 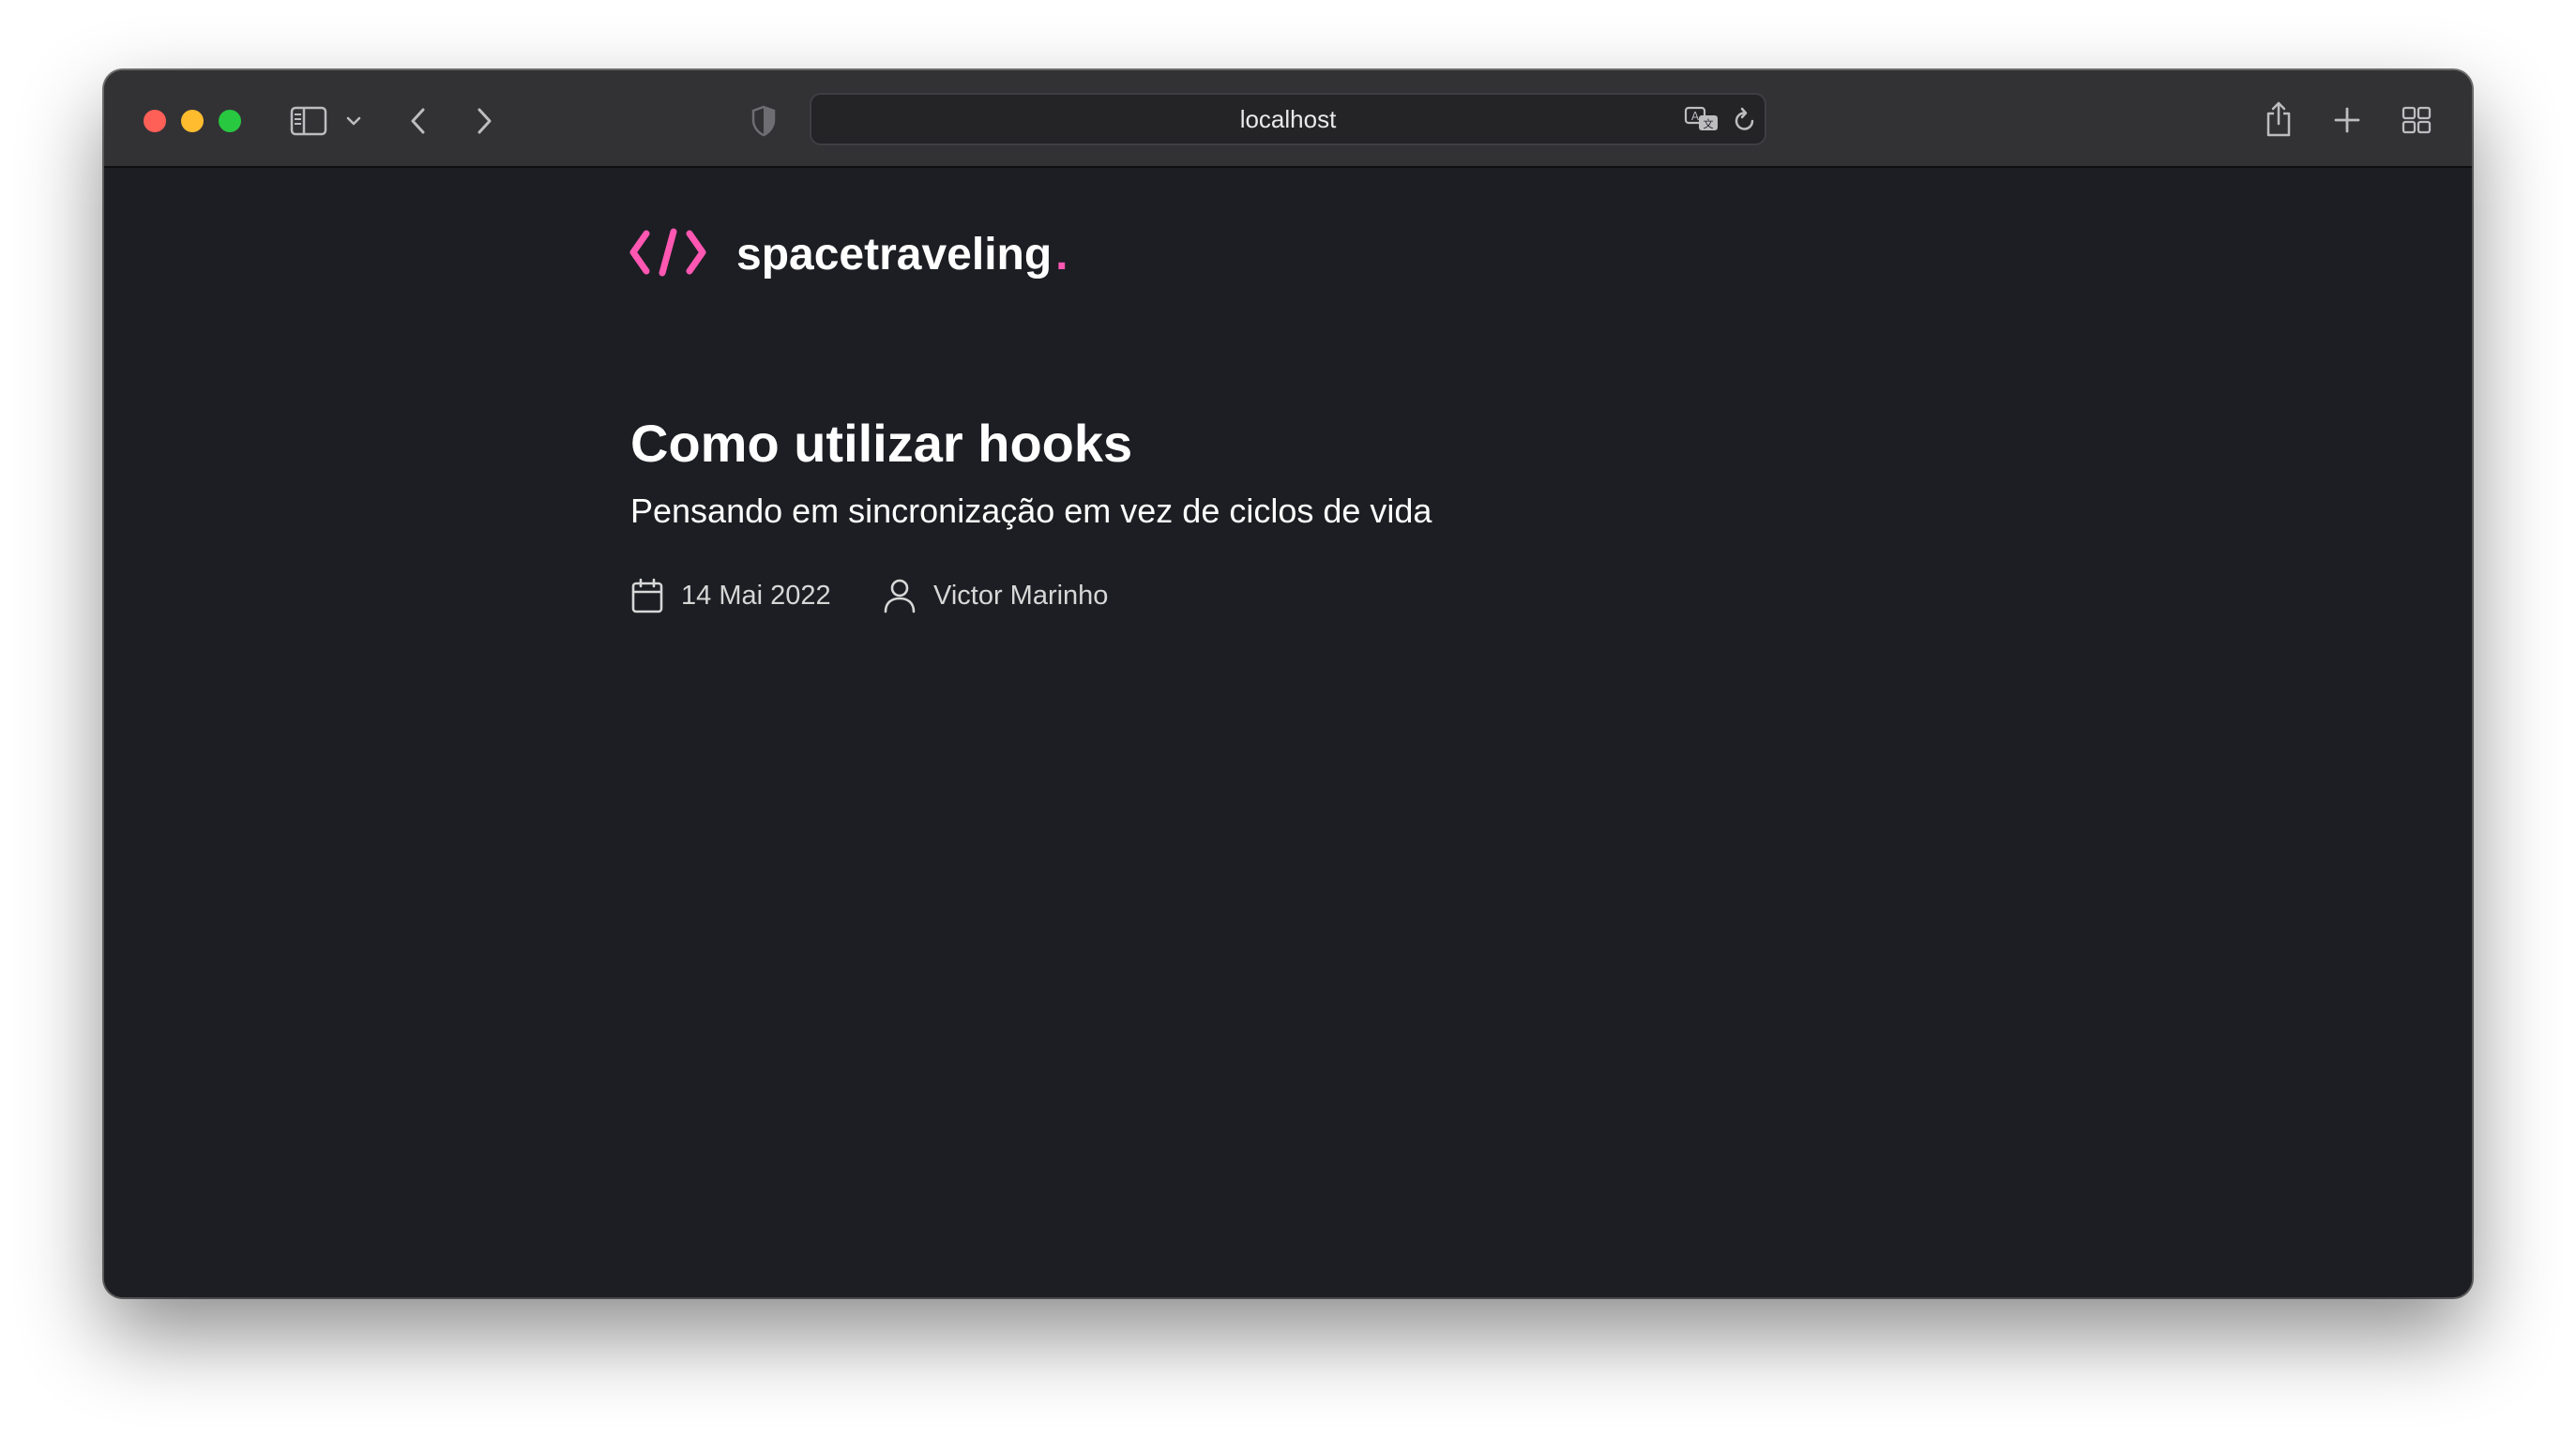 I want to click on post-date: 14 Mai 2022, so click(x=730, y=596).